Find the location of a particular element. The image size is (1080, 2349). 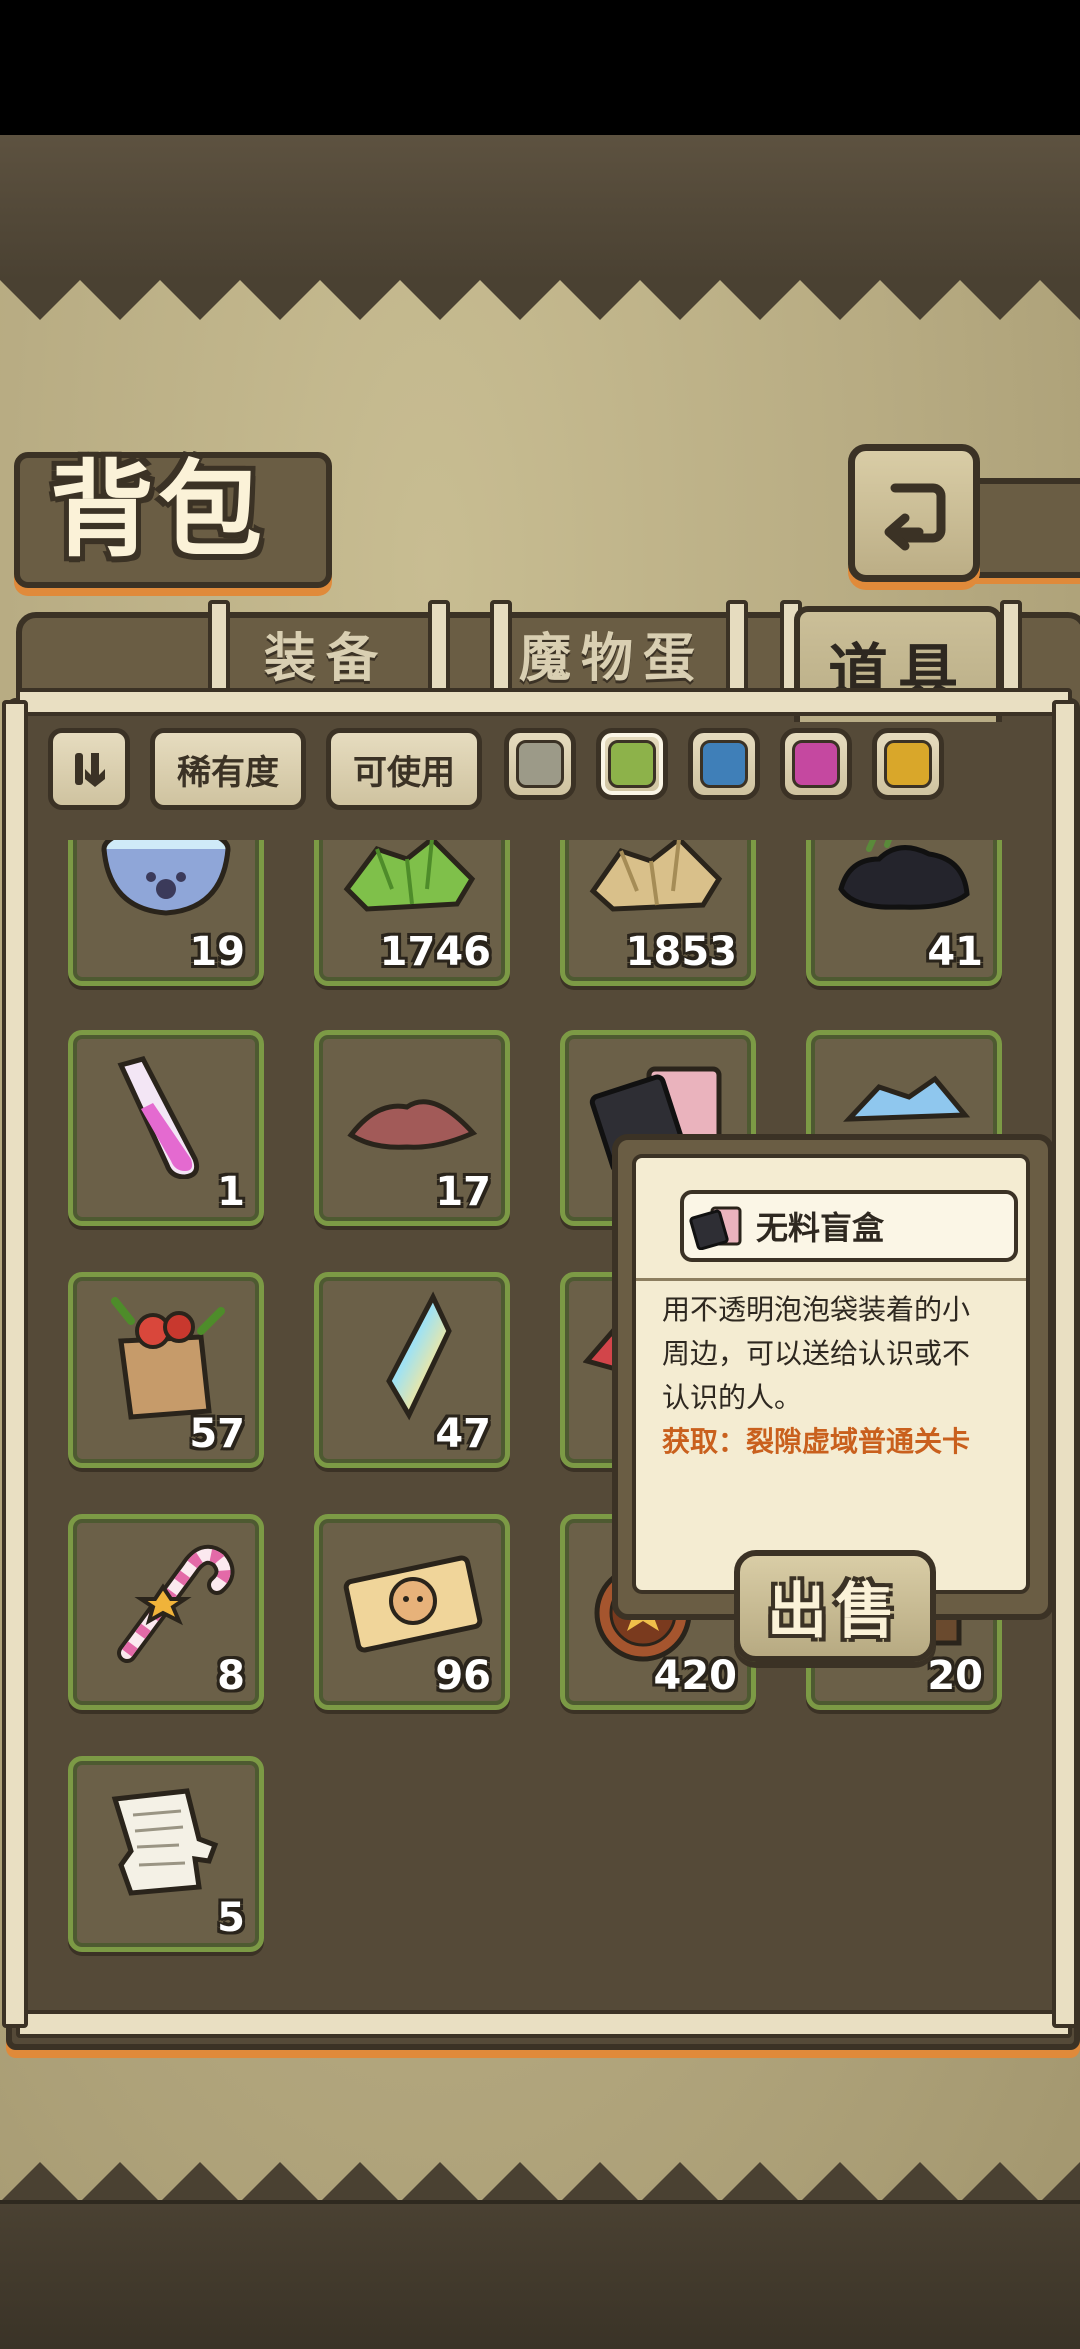

dark-ore-icon is located at coordinates (904, 875).